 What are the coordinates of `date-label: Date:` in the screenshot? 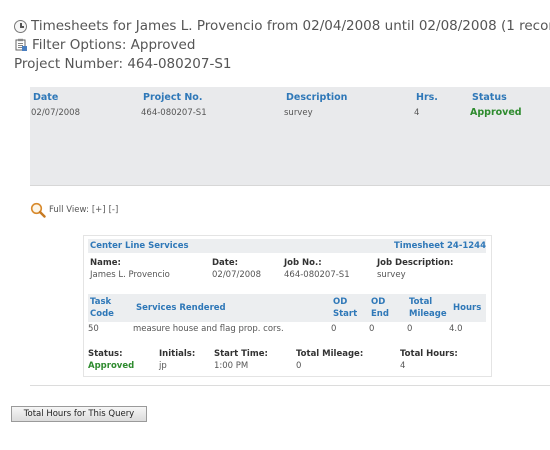 It's located at (225, 263).